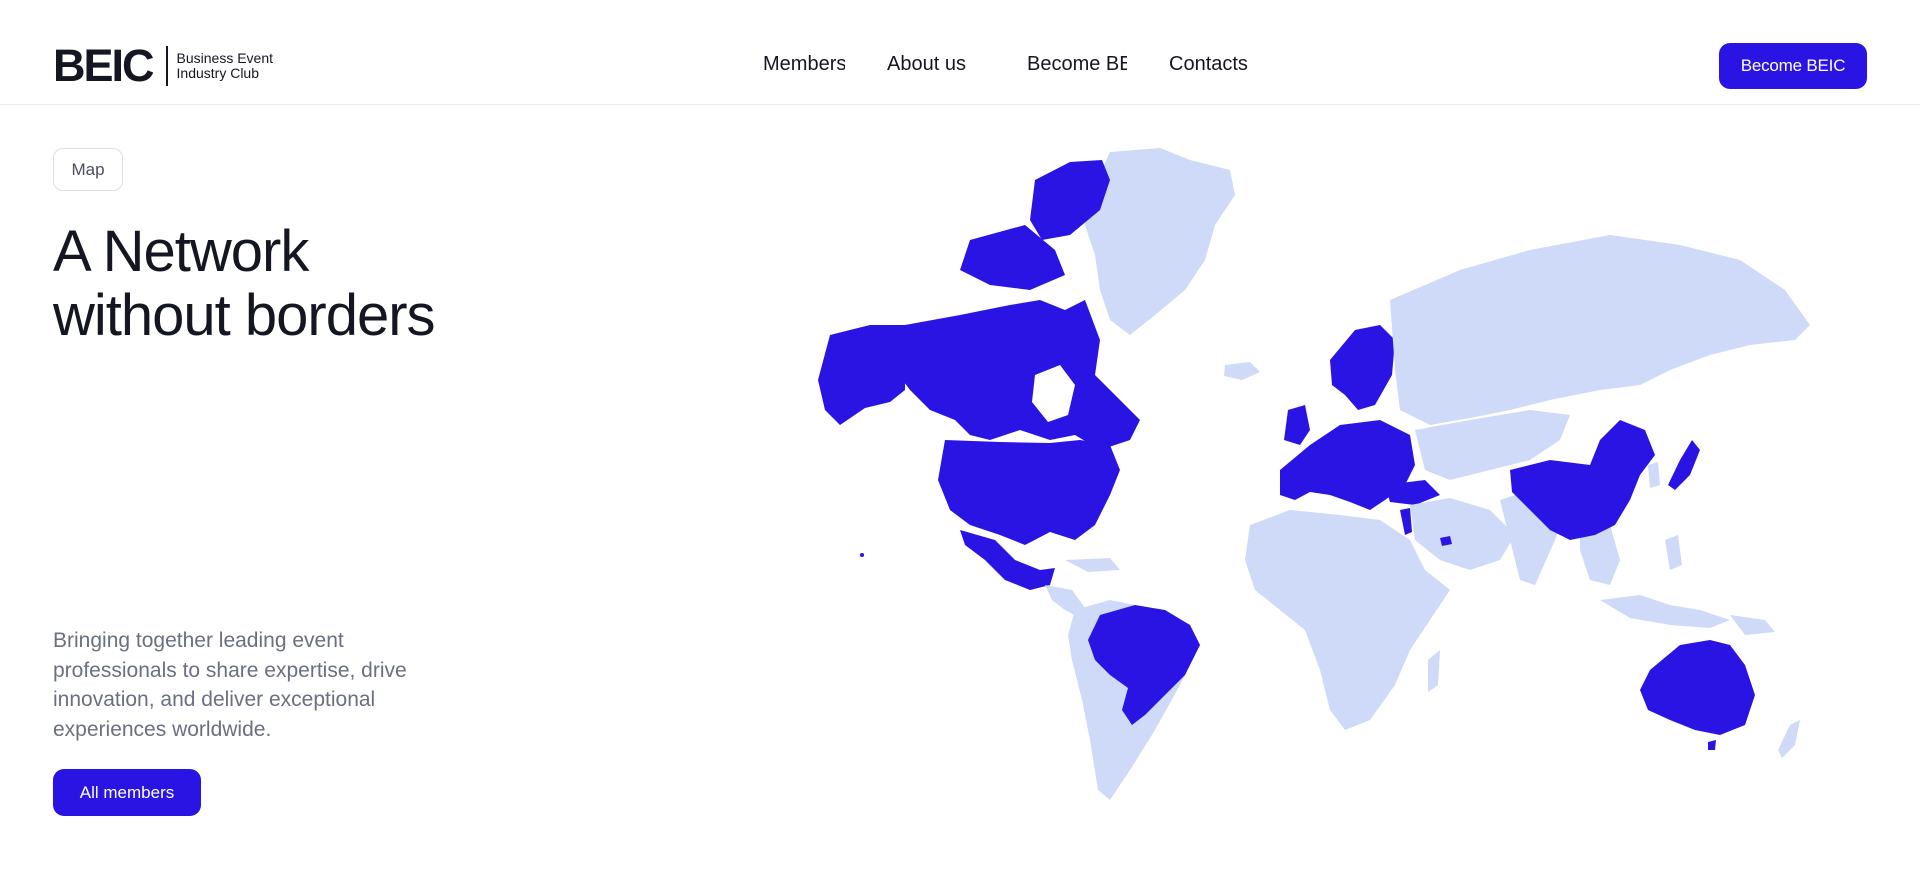  Describe the element at coordinates (1434, 671) in the screenshot. I see `region-madagascar` at that location.